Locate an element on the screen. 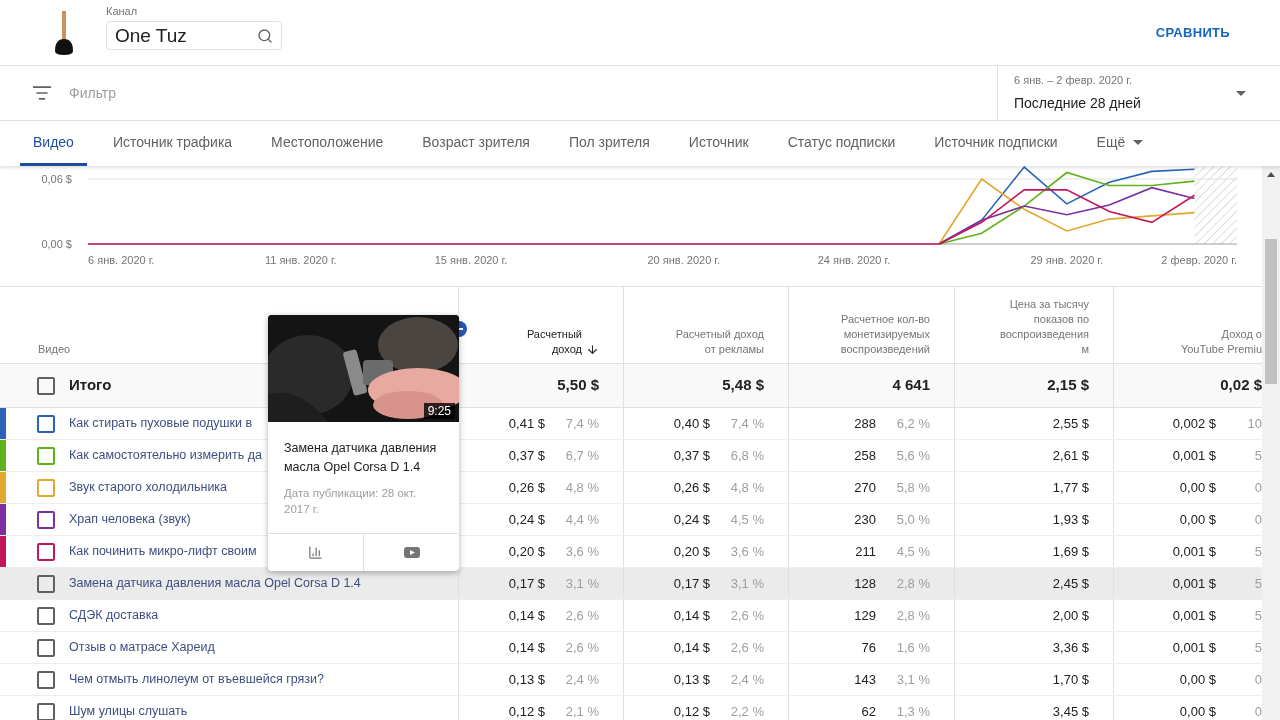 Image resolution: width=1280 pixels, height=720 pixels. value-text: 2,55 $ is located at coordinates (1070, 423).